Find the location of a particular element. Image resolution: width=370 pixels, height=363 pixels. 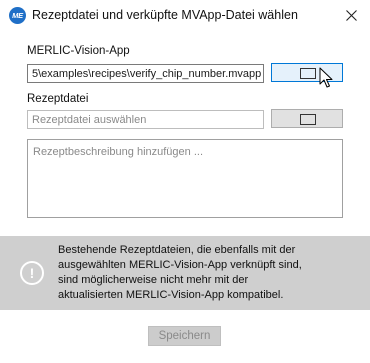

merlic-app-icon: ME is located at coordinates (17, 15).